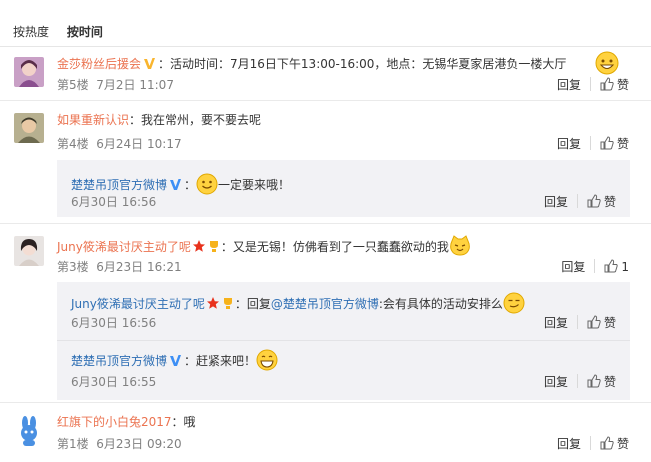 Image resolution: width=651 pixels, height=462 pixels. What do you see at coordinates (73, 444) in the screenshot?
I see `comment-floor: 第1楼` at bounding box center [73, 444].